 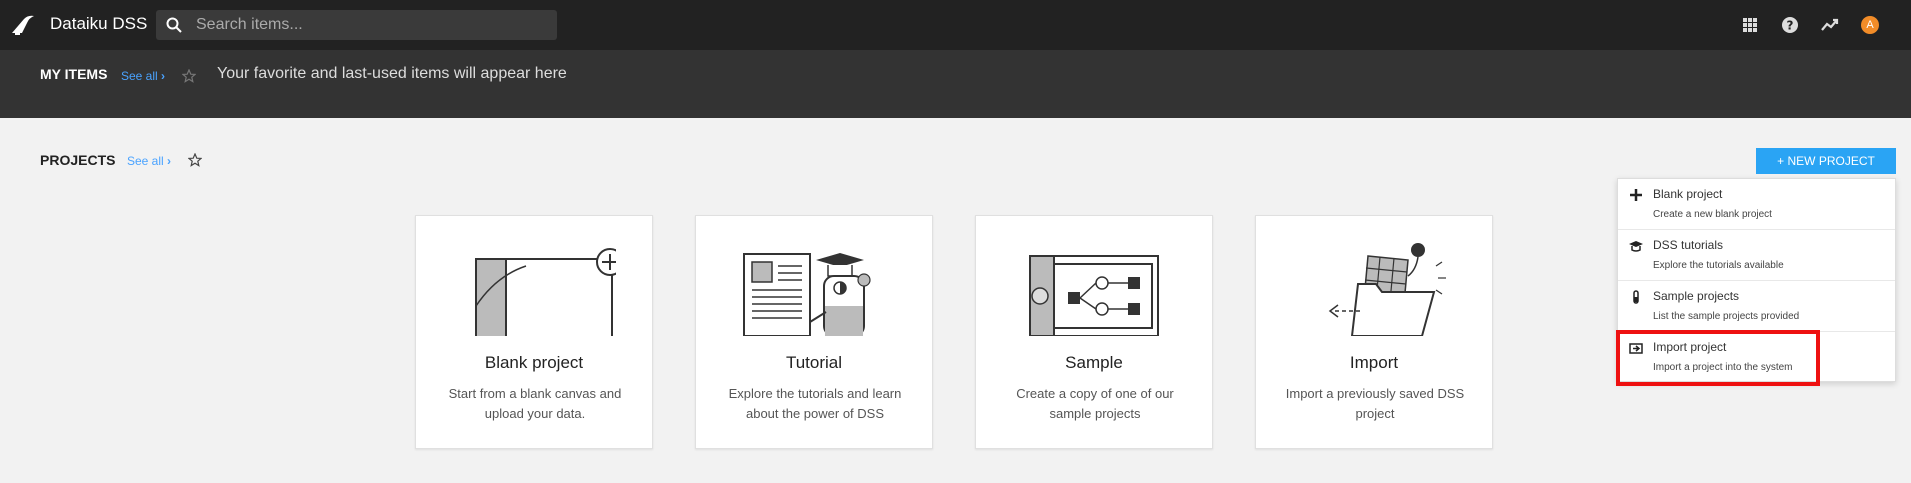 What do you see at coordinates (1726, 316) in the screenshot?
I see `menu-item-description: List the sample projects provided` at bounding box center [1726, 316].